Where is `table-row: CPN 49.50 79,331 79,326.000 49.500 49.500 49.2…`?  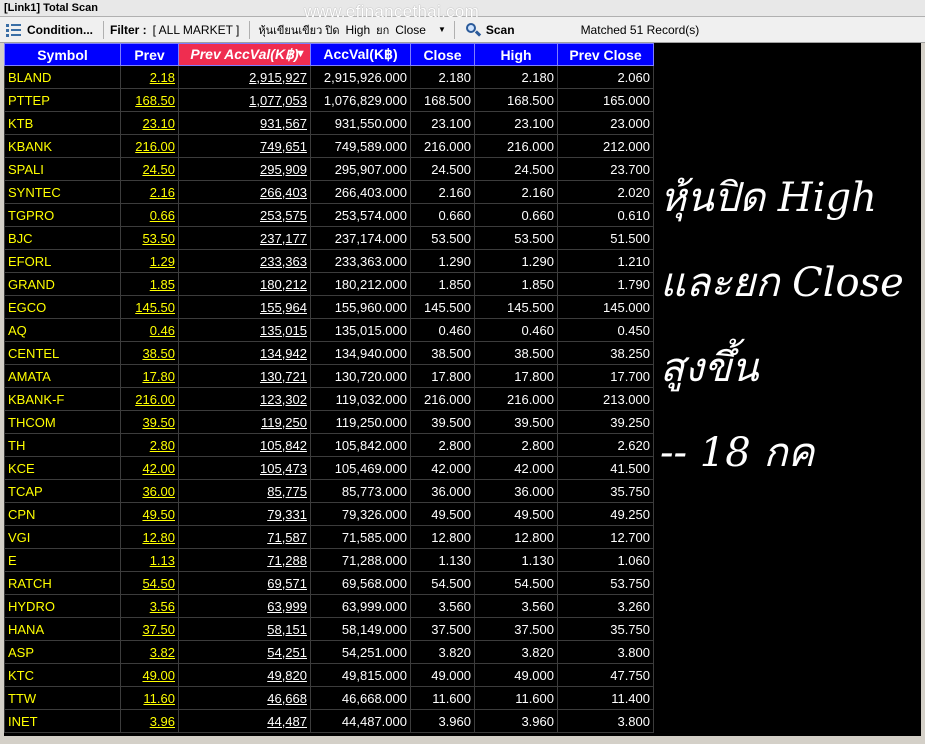
table-row: CPN 49.50 79,331 79,326.000 49.500 49.500 49.2… is located at coordinates (329, 514).